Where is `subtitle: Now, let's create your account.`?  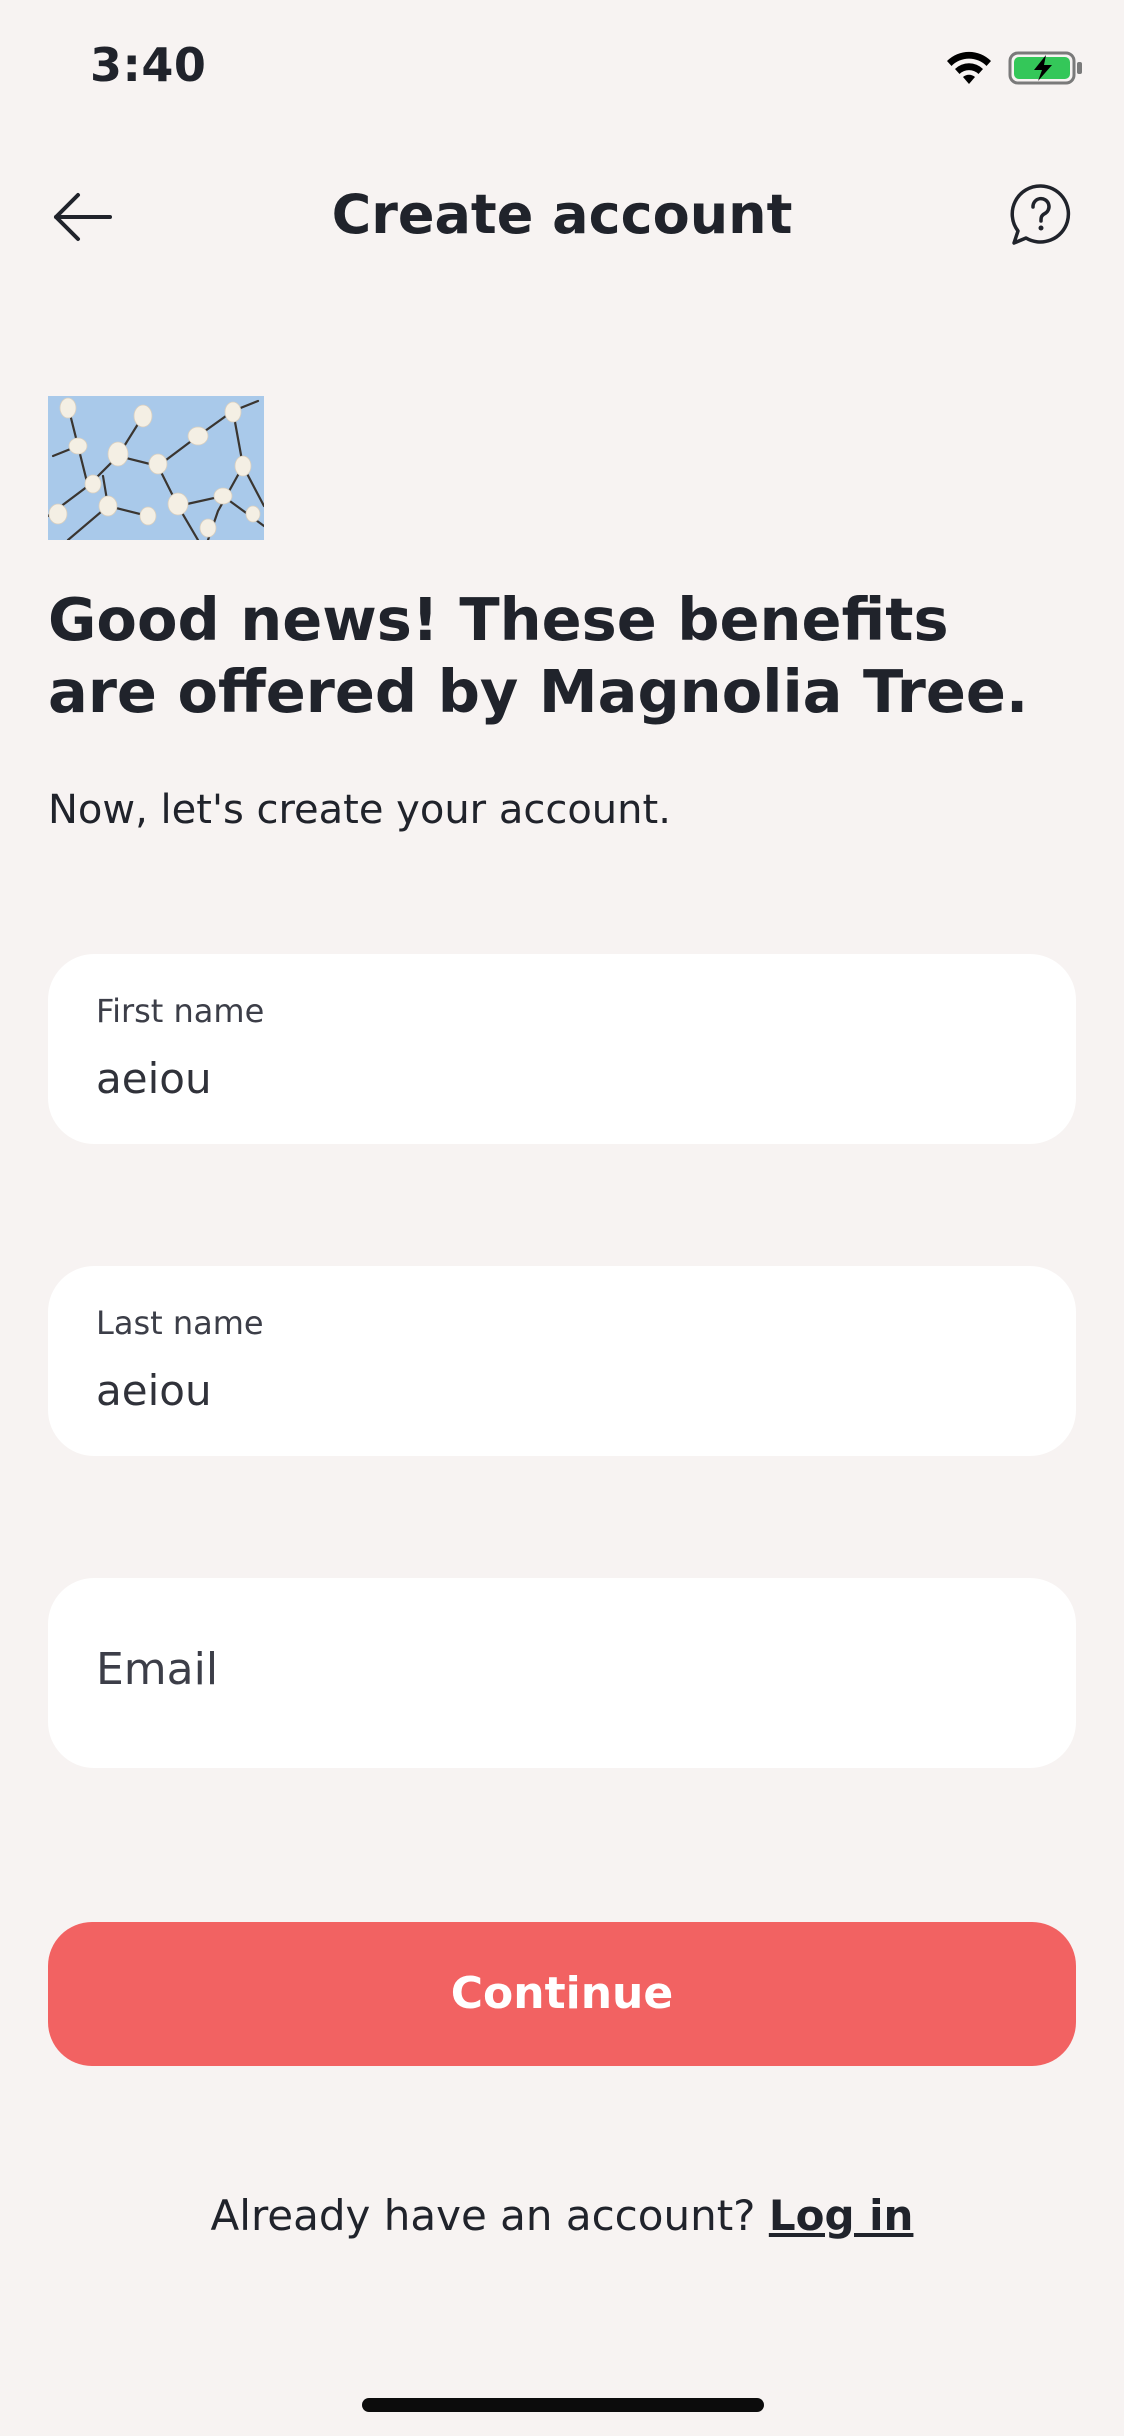
subtitle: Now, let's create your account. is located at coordinates (359, 810).